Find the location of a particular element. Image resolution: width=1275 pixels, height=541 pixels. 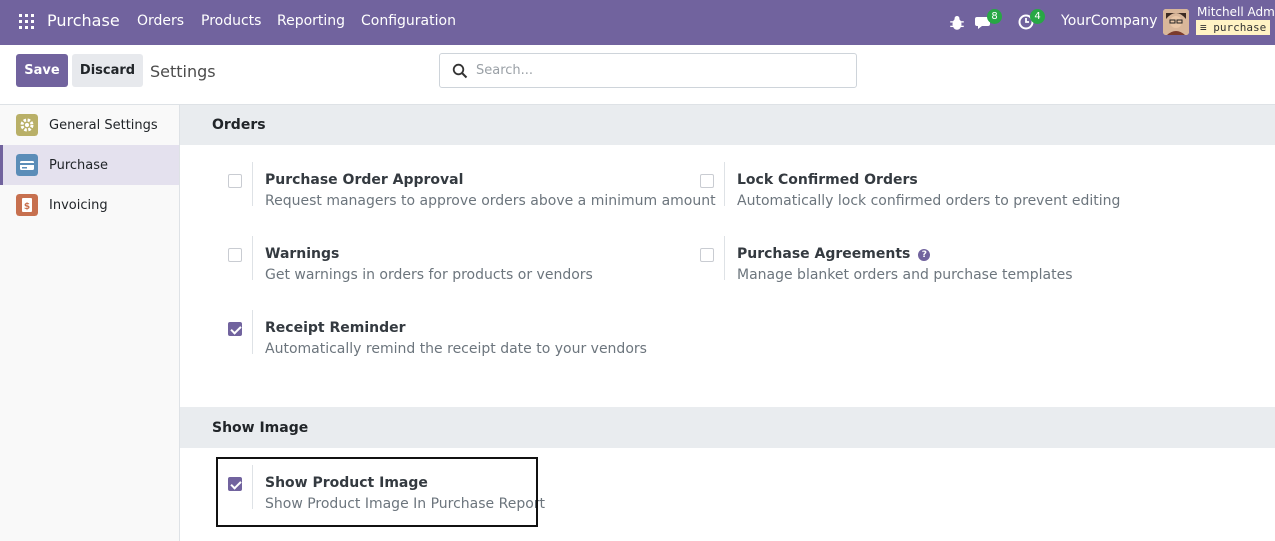

sidebar-item-label: Purchase is located at coordinates (79, 165).